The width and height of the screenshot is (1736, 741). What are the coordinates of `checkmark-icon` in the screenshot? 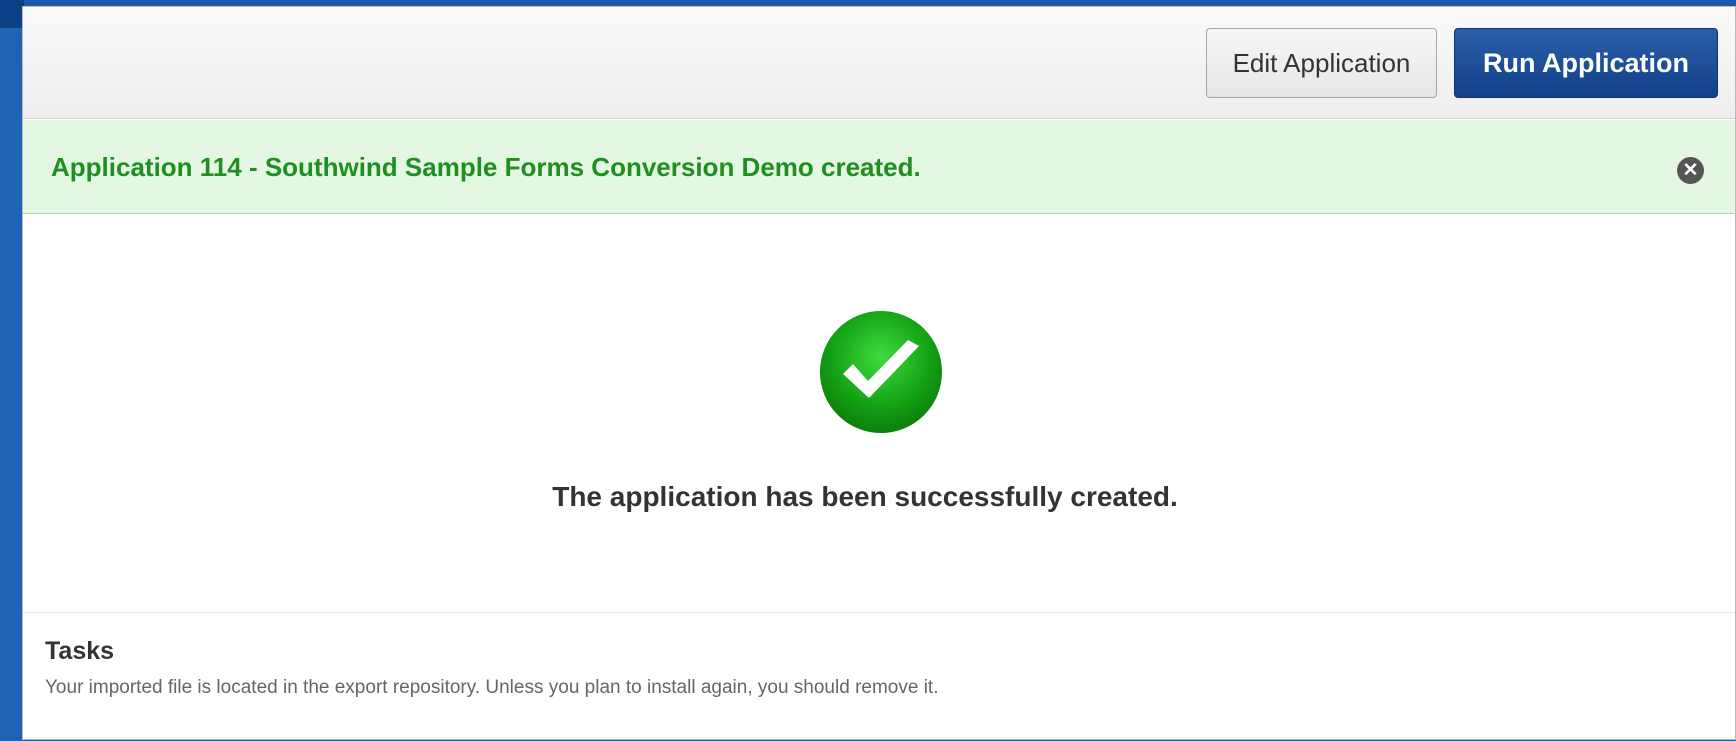 It's located at (881, 372).